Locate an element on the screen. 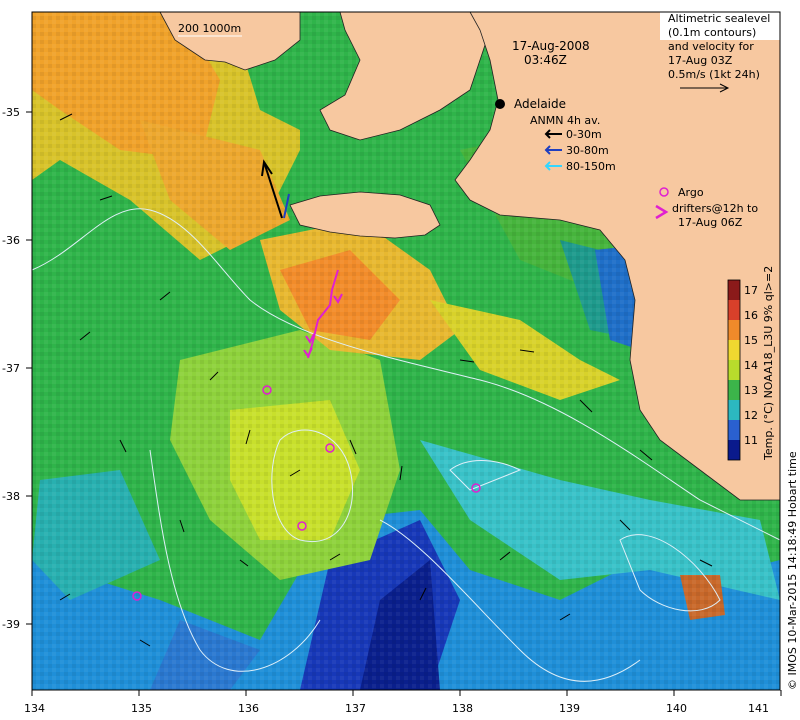  x-tick-134: 134 is located at coordinates (34, 708).